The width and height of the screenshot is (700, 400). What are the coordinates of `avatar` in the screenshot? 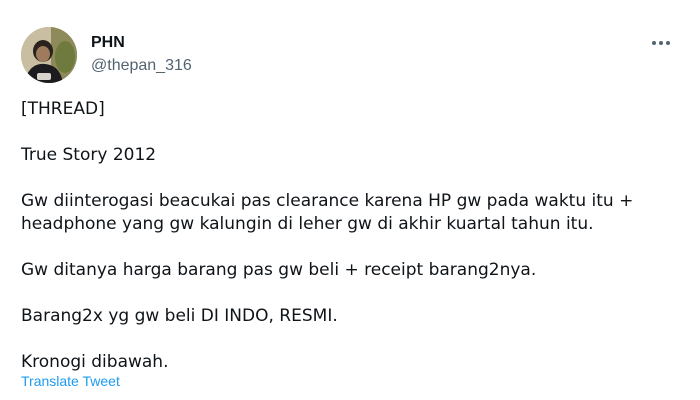 It's located at (49, 55).